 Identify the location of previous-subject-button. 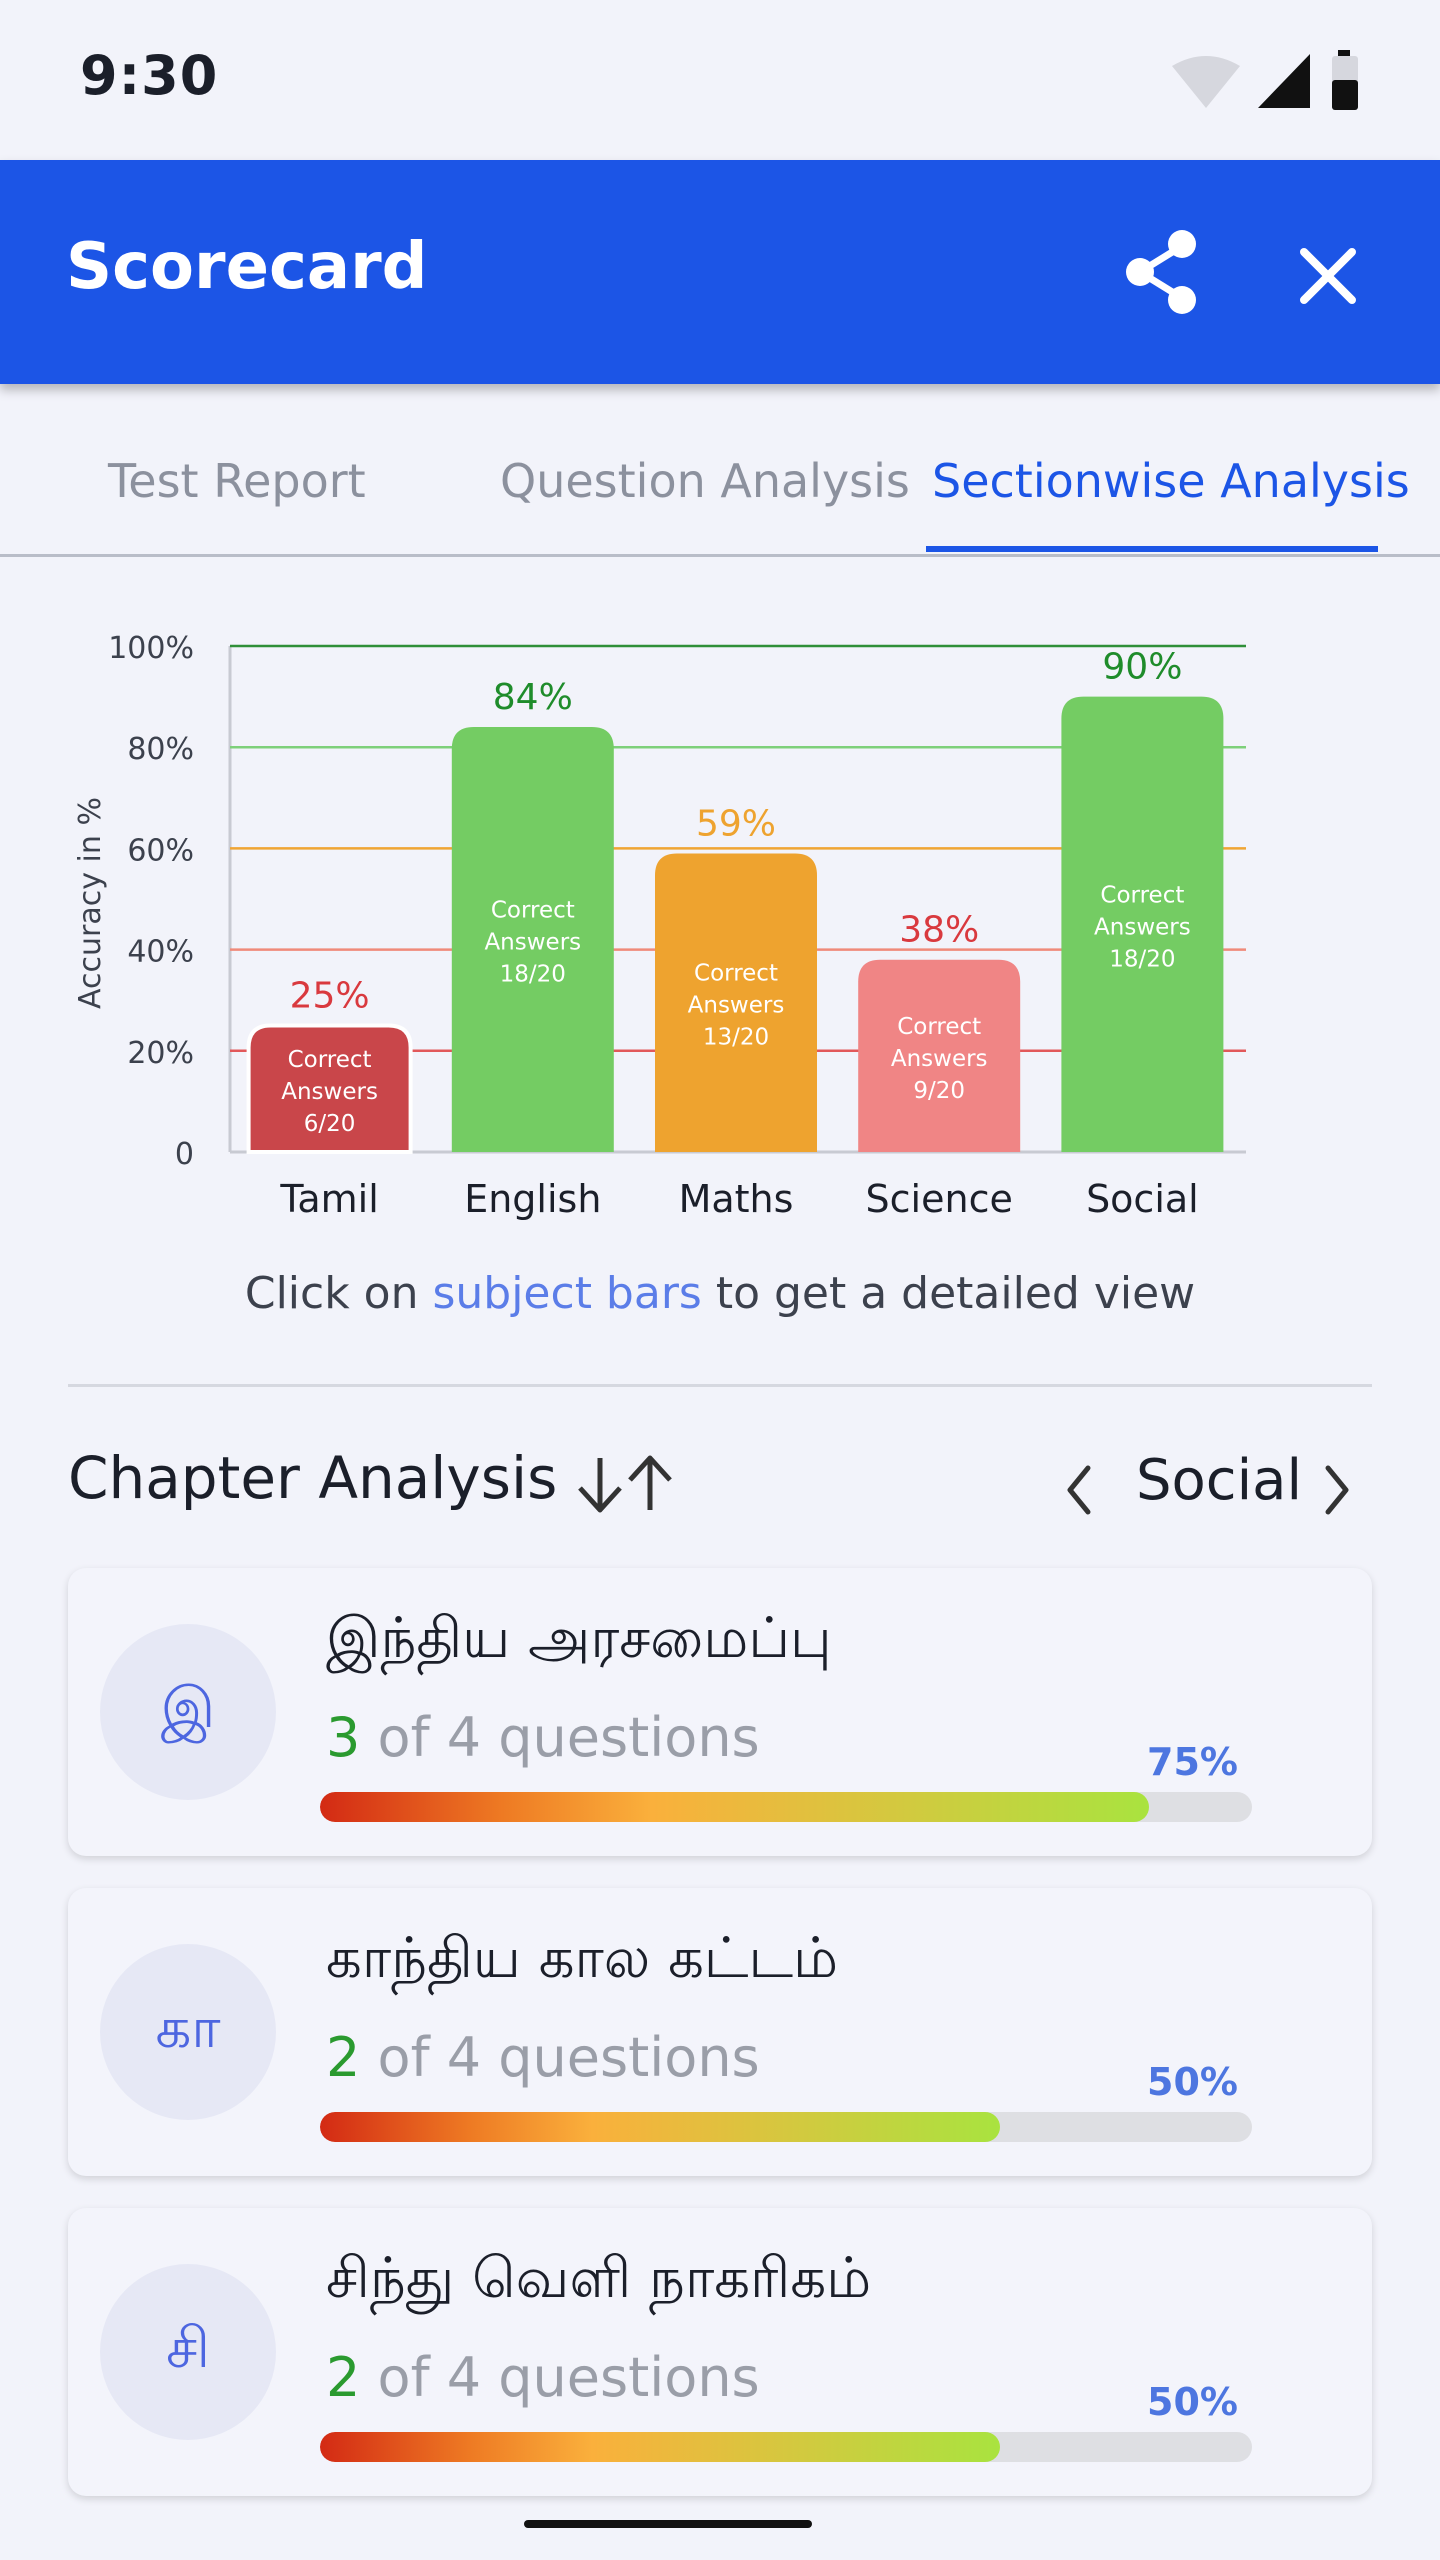
(1080, 1490).